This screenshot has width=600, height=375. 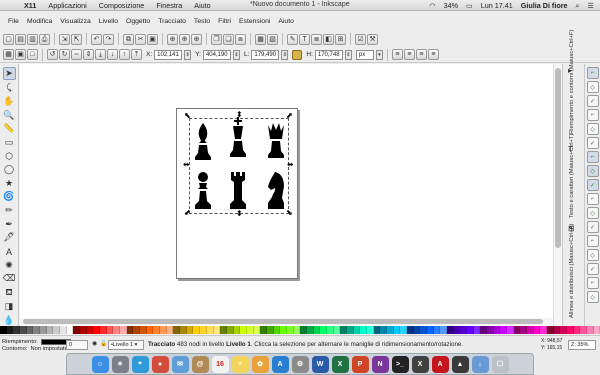 What do you see at coordinates (591, 5) in the screenshot?
I see `notification-icon: ☰` at bounding box center [591, 5].